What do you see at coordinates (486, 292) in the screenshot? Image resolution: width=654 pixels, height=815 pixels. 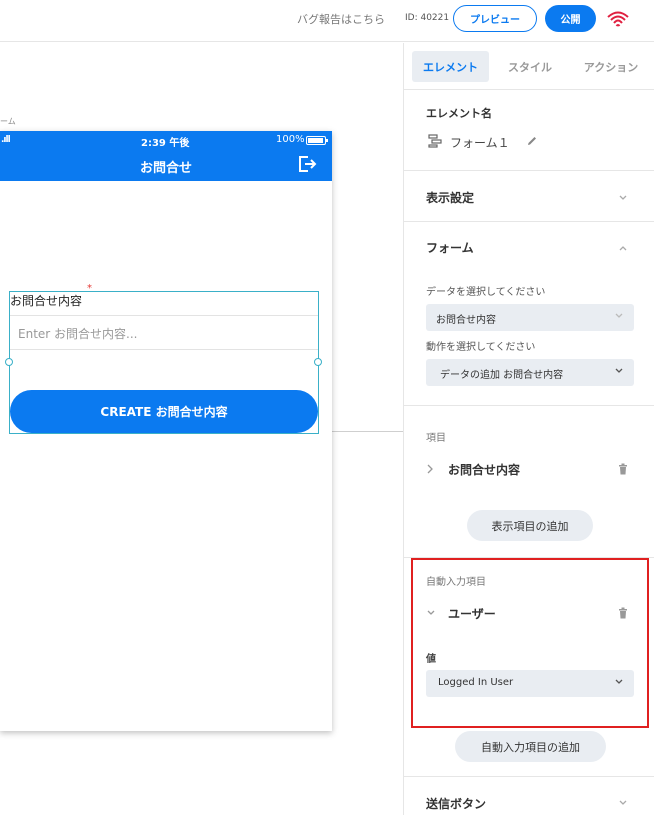 I see `data-select-label: データを選択してください` at bounding box center [486, 292].